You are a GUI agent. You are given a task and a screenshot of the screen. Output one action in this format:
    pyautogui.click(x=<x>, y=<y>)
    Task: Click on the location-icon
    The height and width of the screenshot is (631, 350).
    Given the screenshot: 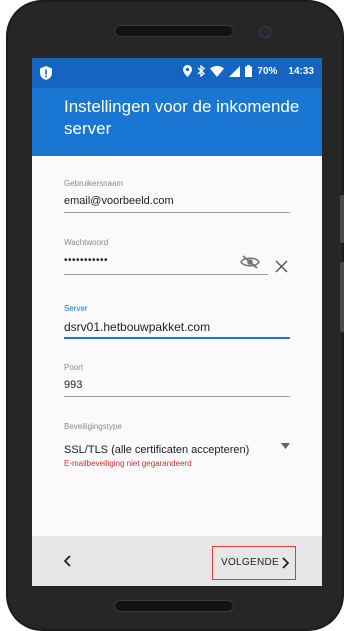 What is the action you would take?
    pyautogui.click(x=188, y=71)
    